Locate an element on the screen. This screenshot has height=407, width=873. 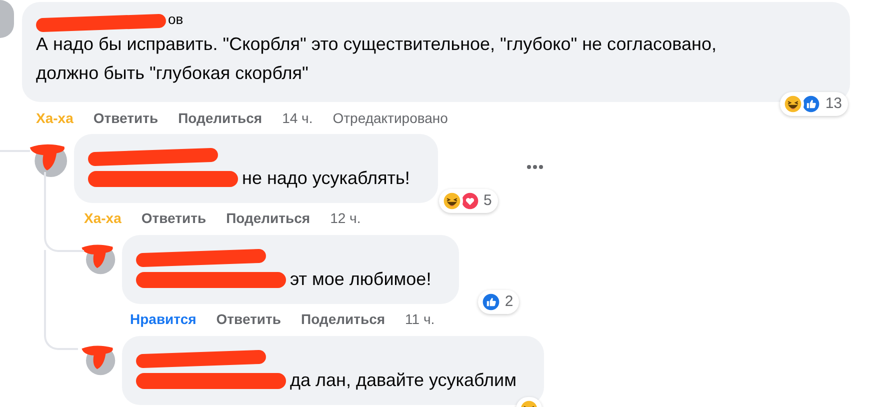
reaction-count-badge: 5 is located at coordinates (468, 200).